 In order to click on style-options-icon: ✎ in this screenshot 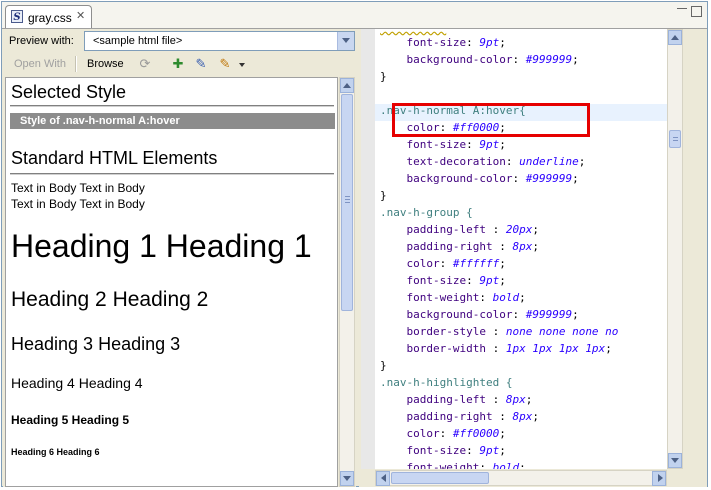, I will do `click(225, 64)`.